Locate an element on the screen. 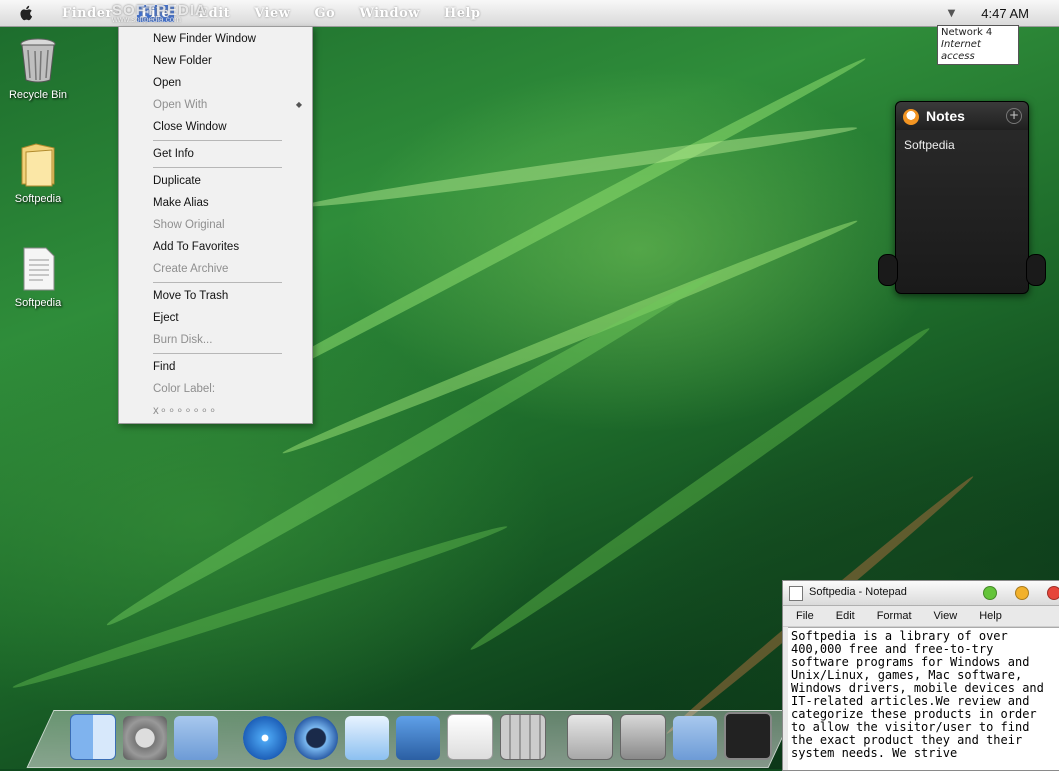 This screenshot has height=771, width=1059. app-store-icon is located at coordinates (590, 737).